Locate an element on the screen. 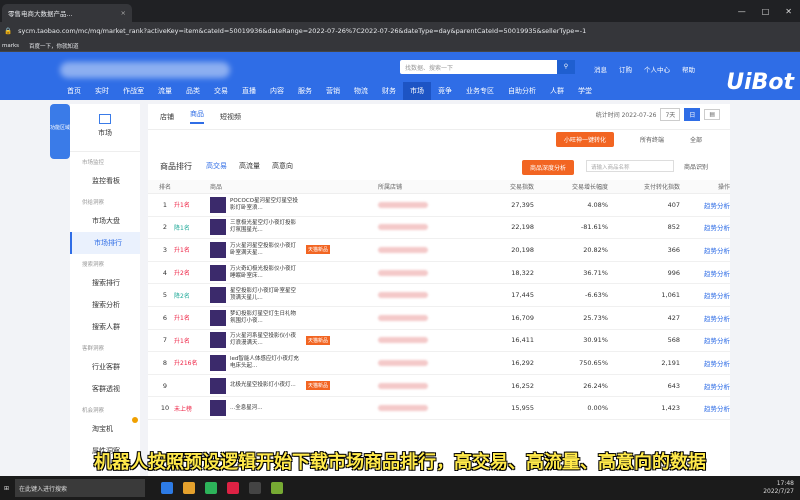 The image size is (800, 500). calendar-icon: ▤ is located at coordinates (712, 114).